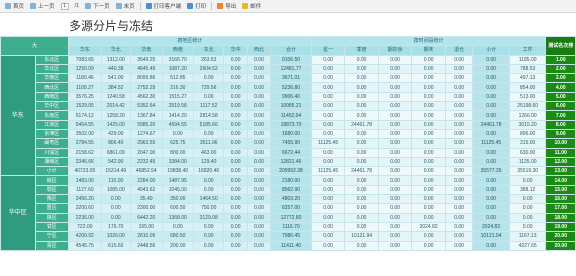  Describe the element at coordinates (491, 236) in the screenshot. I see `data-cell: 10121.94` at that location.